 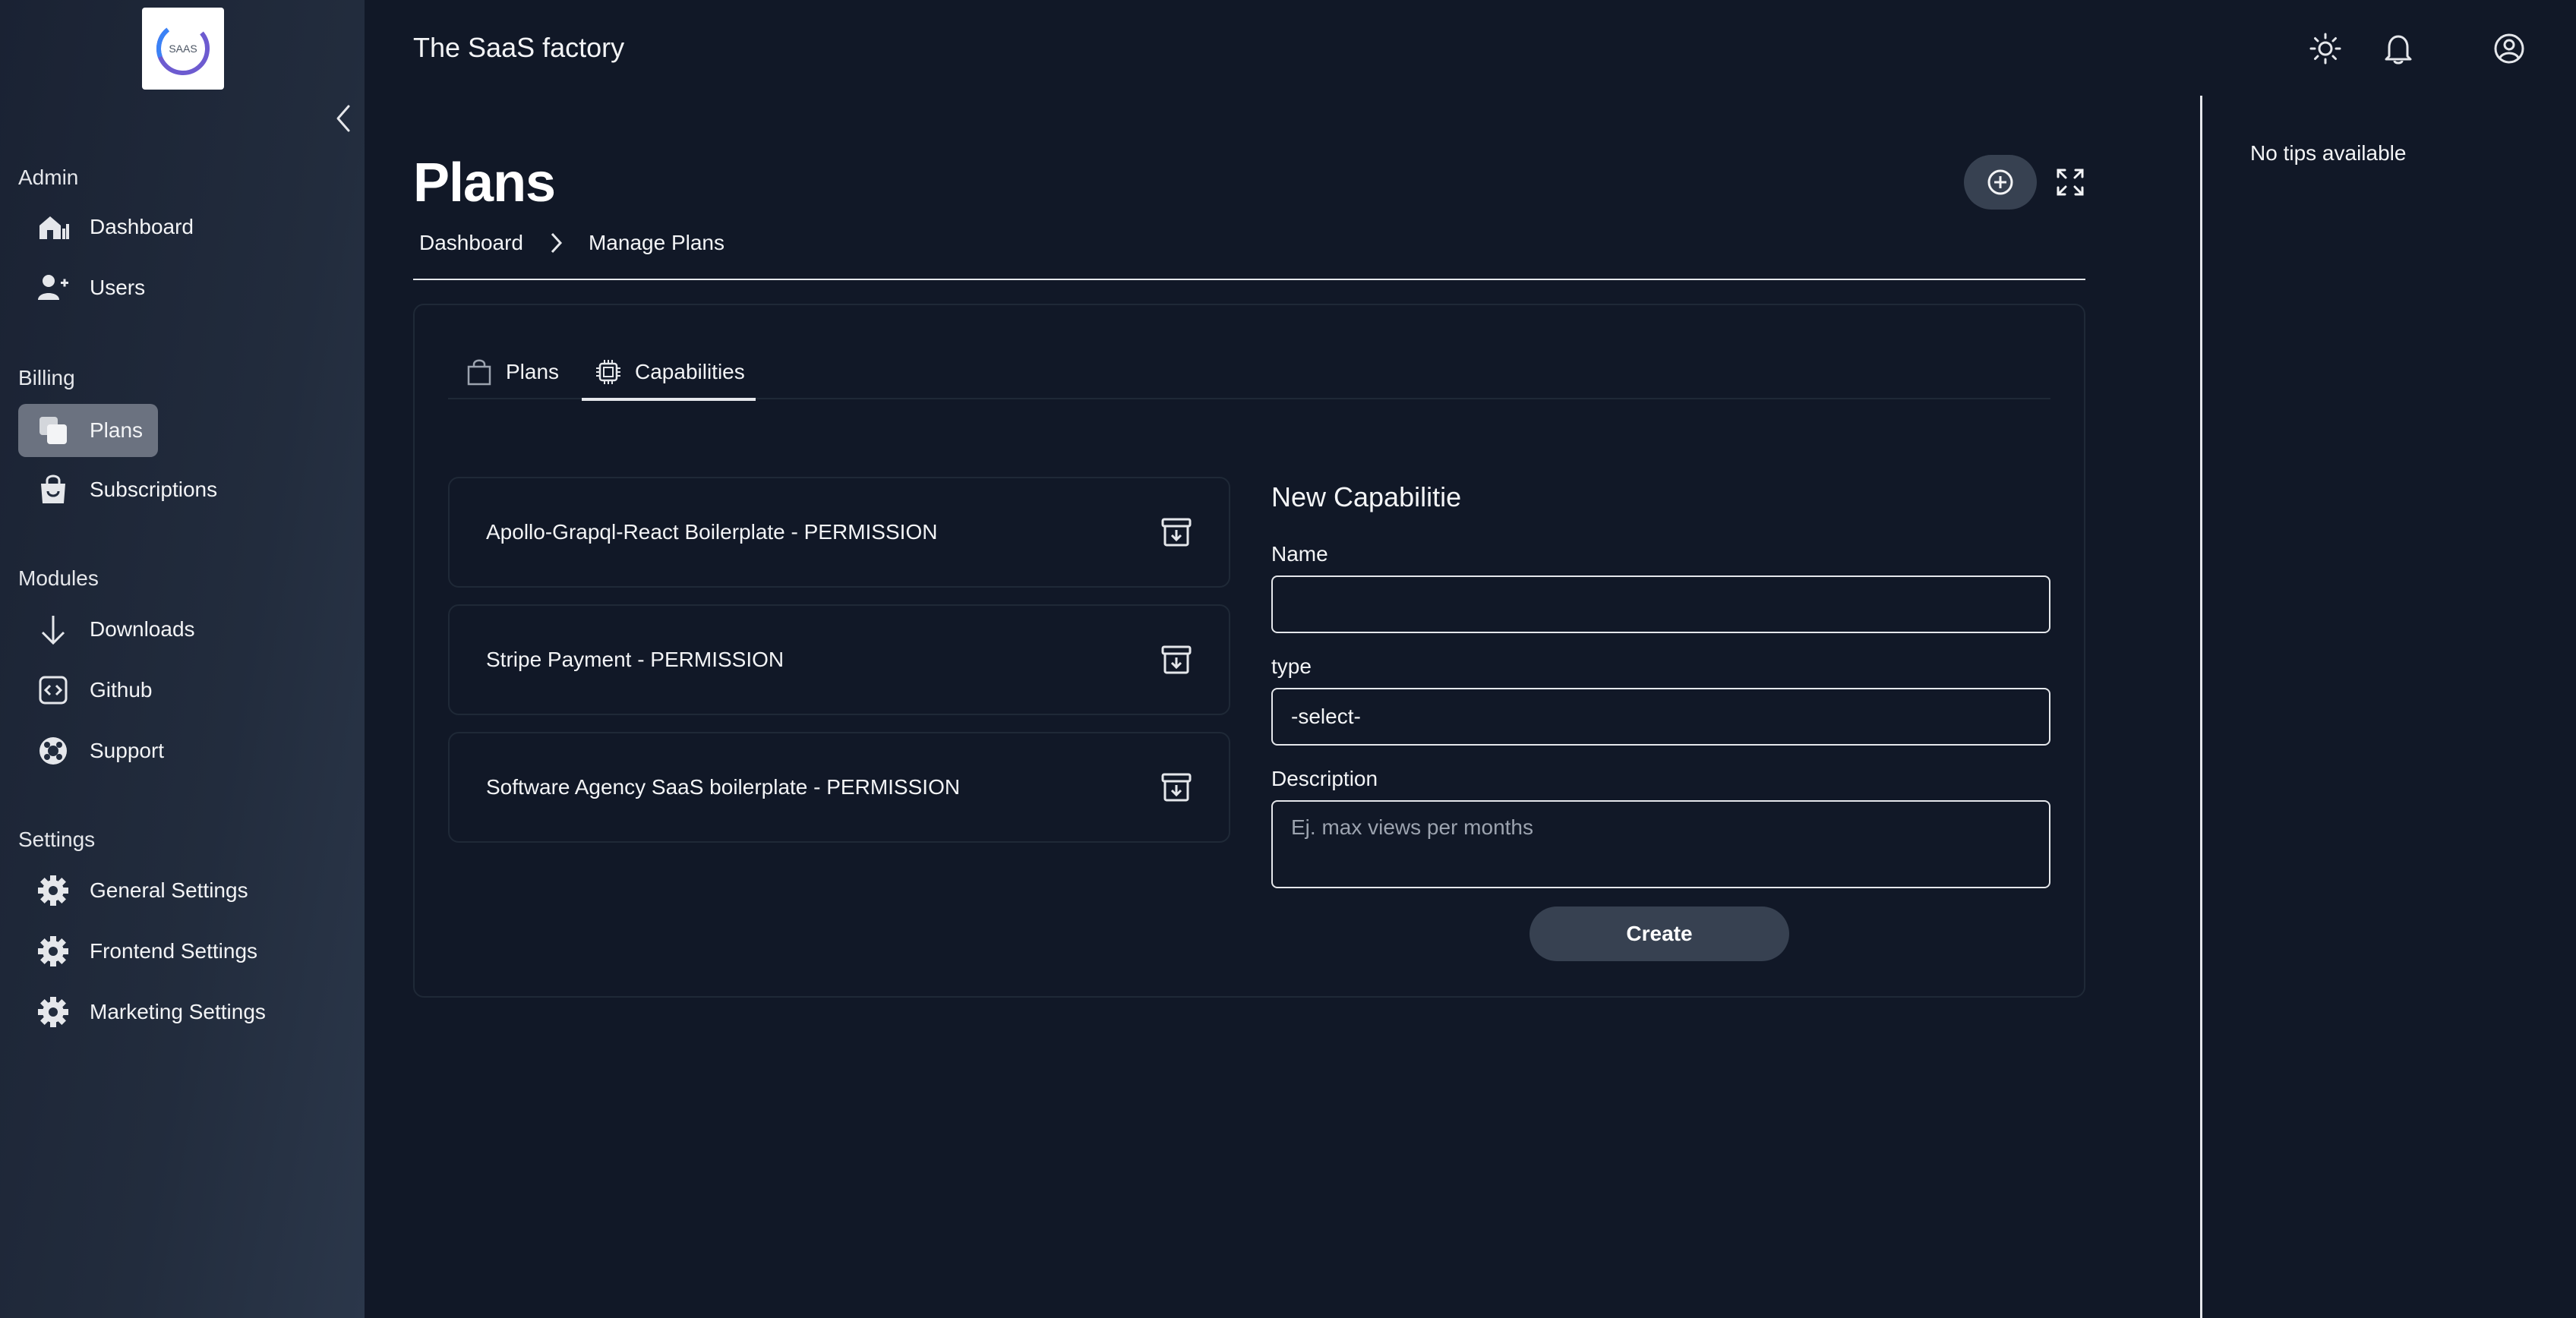 I want to click on add-plan-button, so click(x=2000, y=182).